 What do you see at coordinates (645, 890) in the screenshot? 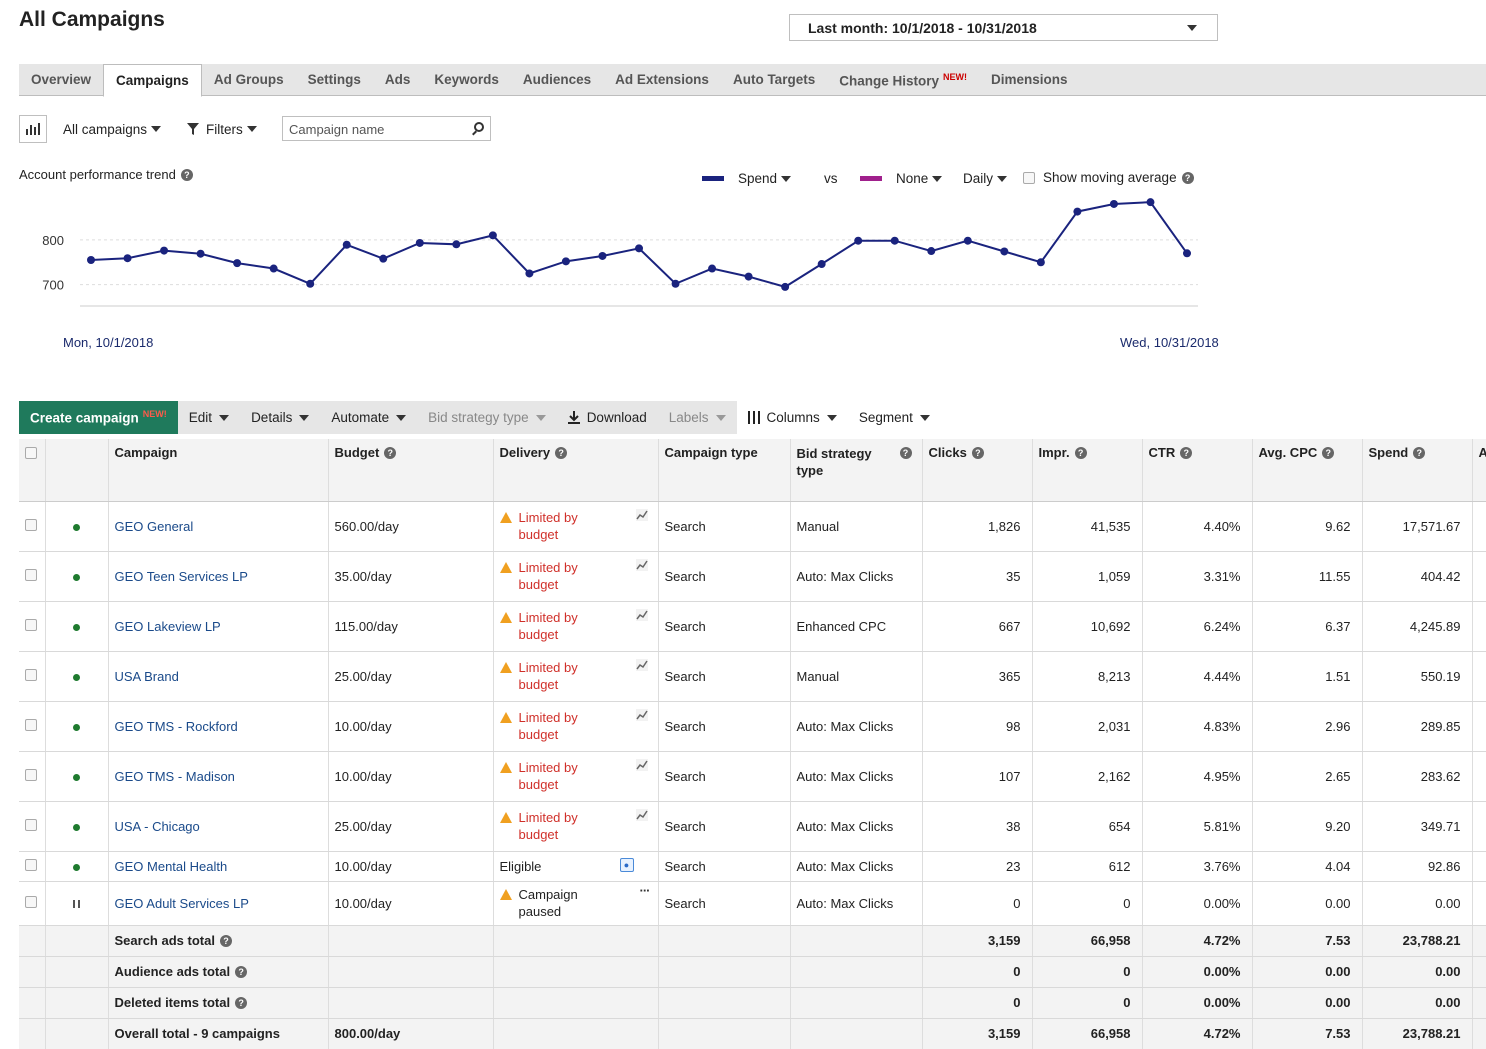
I see `more-icon: ···` at bounding box center [645, 890].